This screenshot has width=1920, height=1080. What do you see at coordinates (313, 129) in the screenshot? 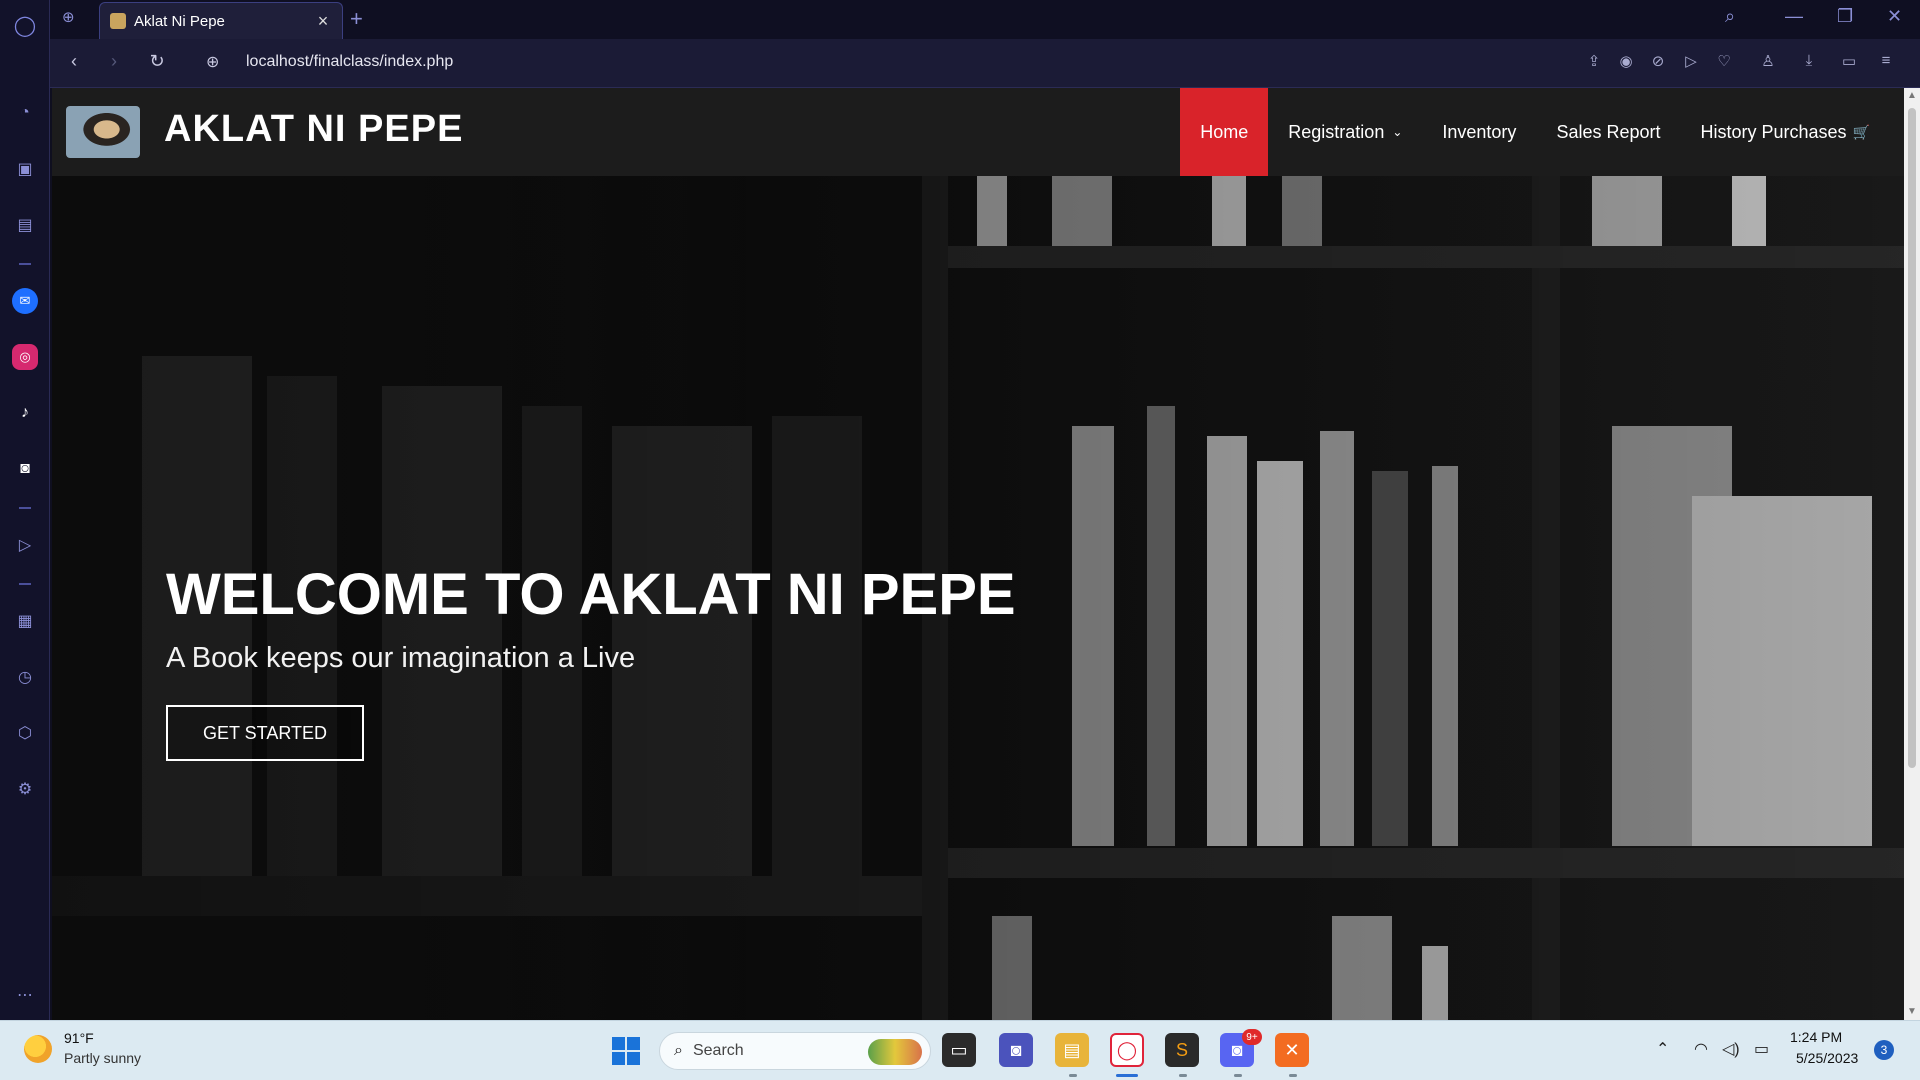
I see `site-brand: AKLAT NI PEPE` at bounding box center [313, 129].